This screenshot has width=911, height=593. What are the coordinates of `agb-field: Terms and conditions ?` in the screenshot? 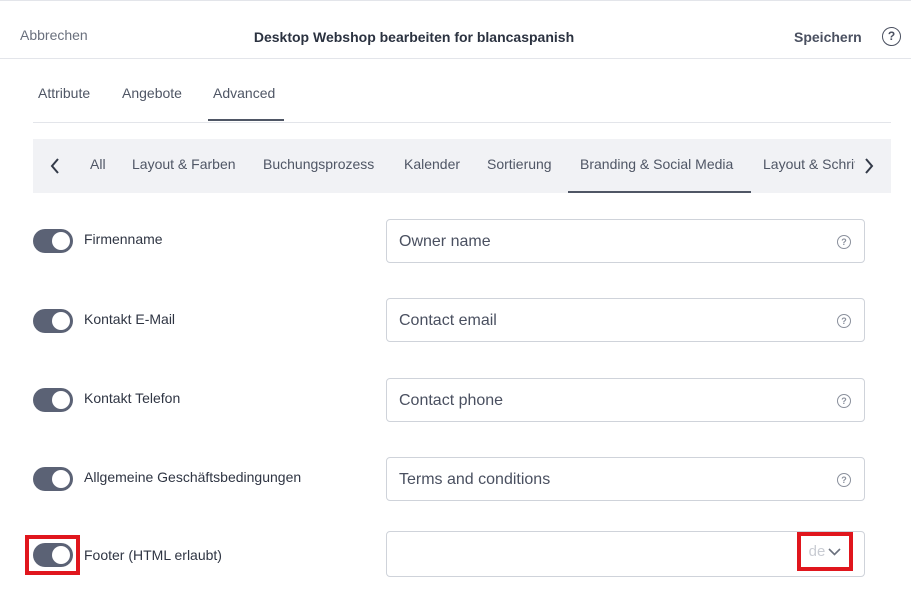 It's located at (625, 479).